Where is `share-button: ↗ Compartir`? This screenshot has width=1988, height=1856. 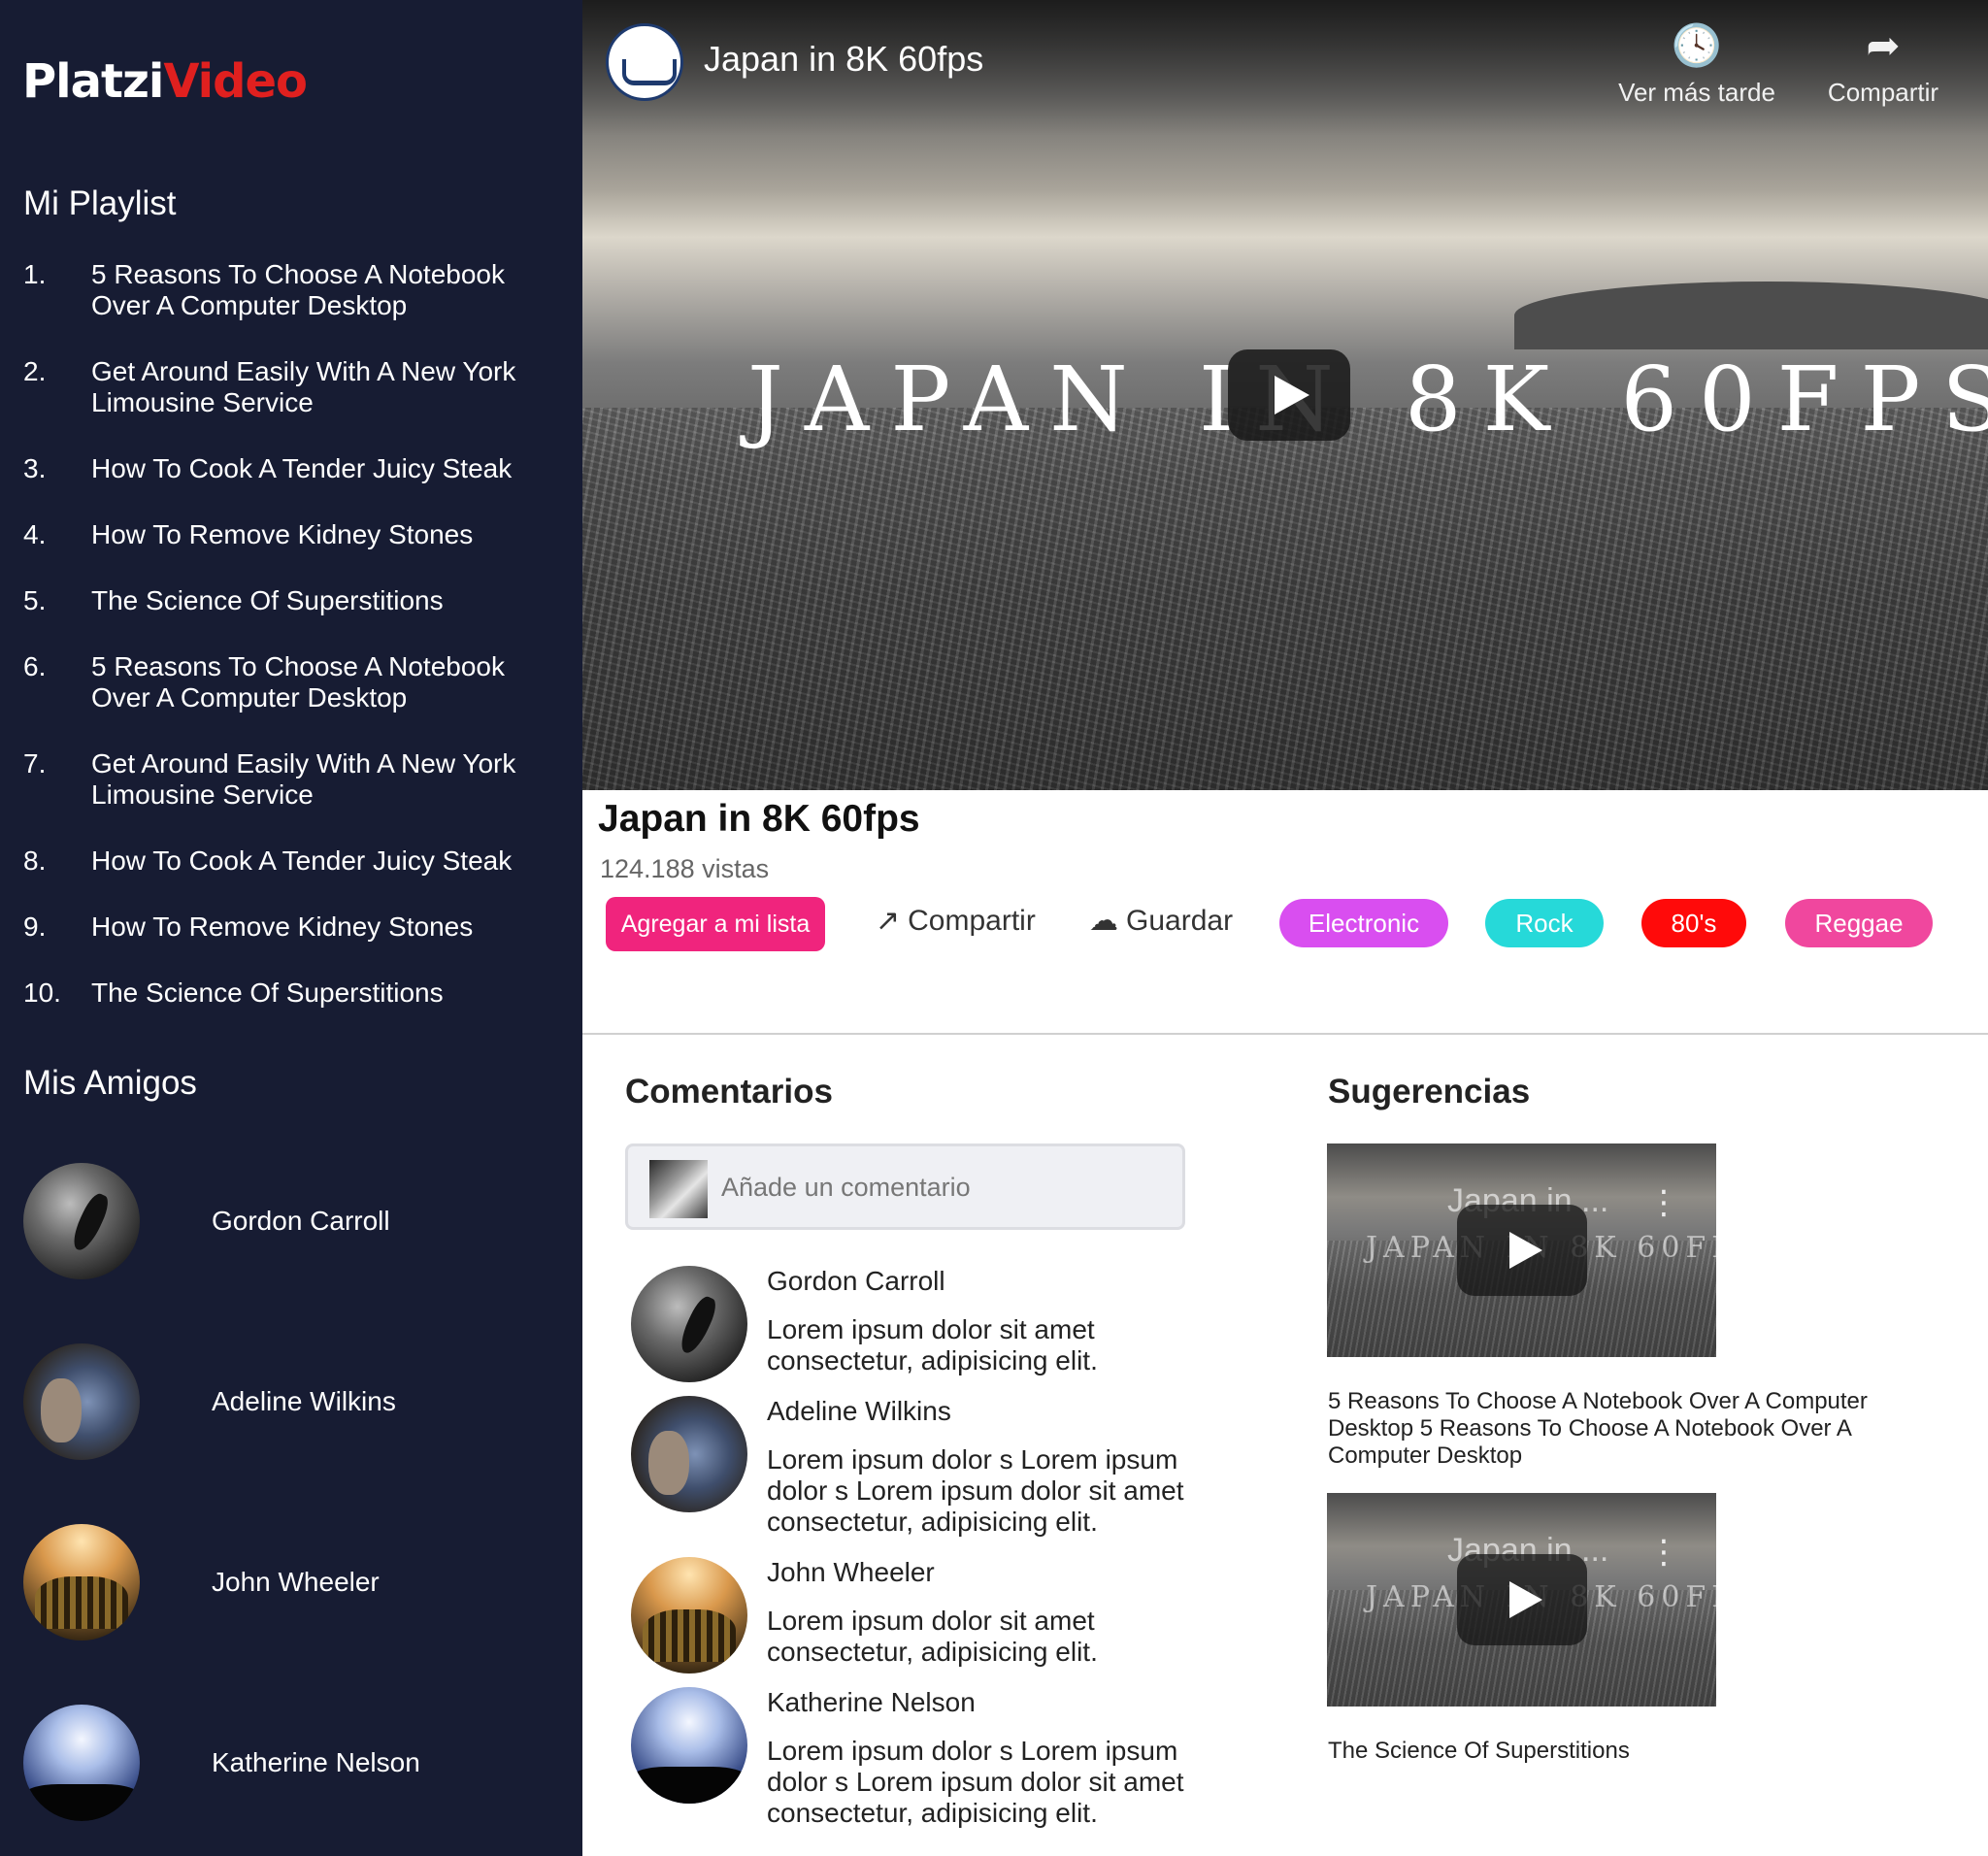 share-button: ↗ Compartir is located at coordinates (956, 921).